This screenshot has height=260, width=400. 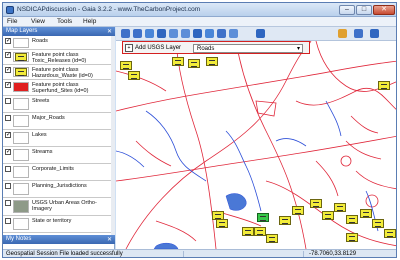 What do you see at coordinates (374, 33) in the screenshot?
I see `save-icon` at bounding box center [374, 33].